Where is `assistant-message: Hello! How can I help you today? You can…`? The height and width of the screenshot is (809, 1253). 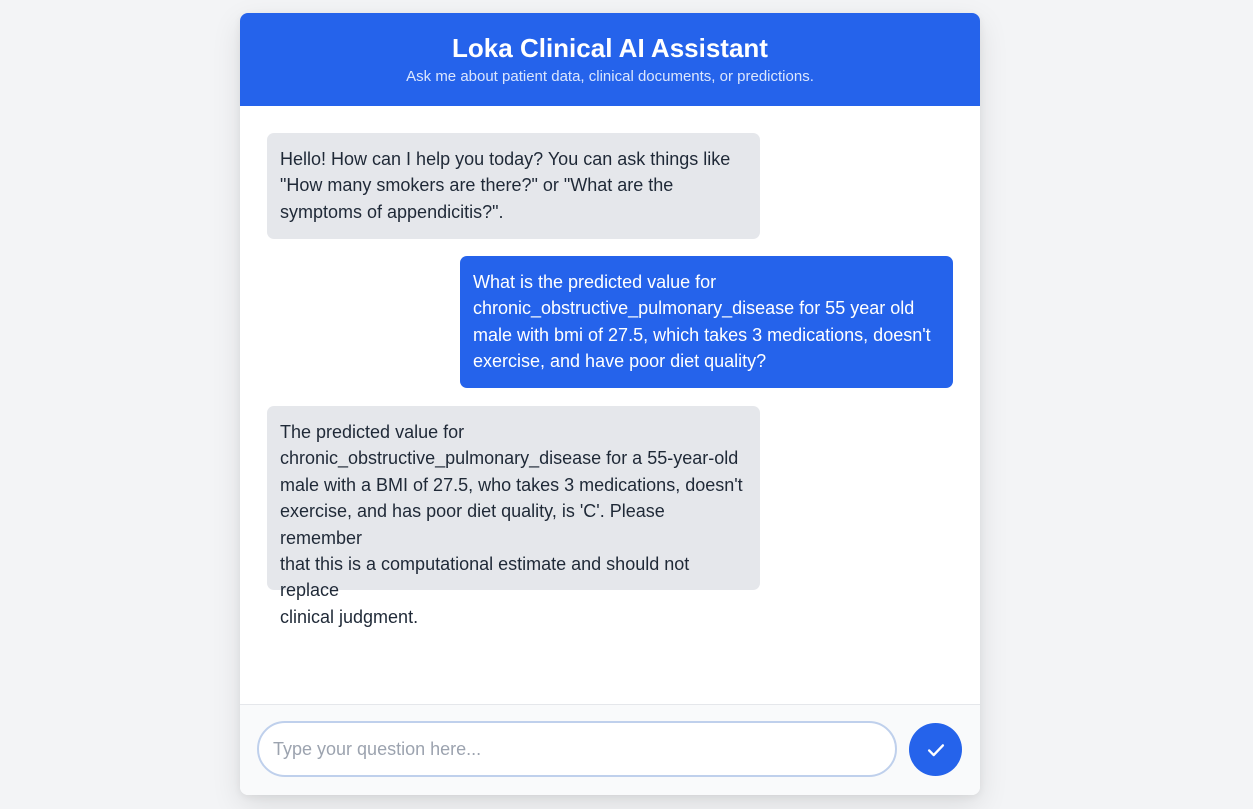
assistant-message: Hello! How can I help you today? You can… is located at coordinates (513, 186).